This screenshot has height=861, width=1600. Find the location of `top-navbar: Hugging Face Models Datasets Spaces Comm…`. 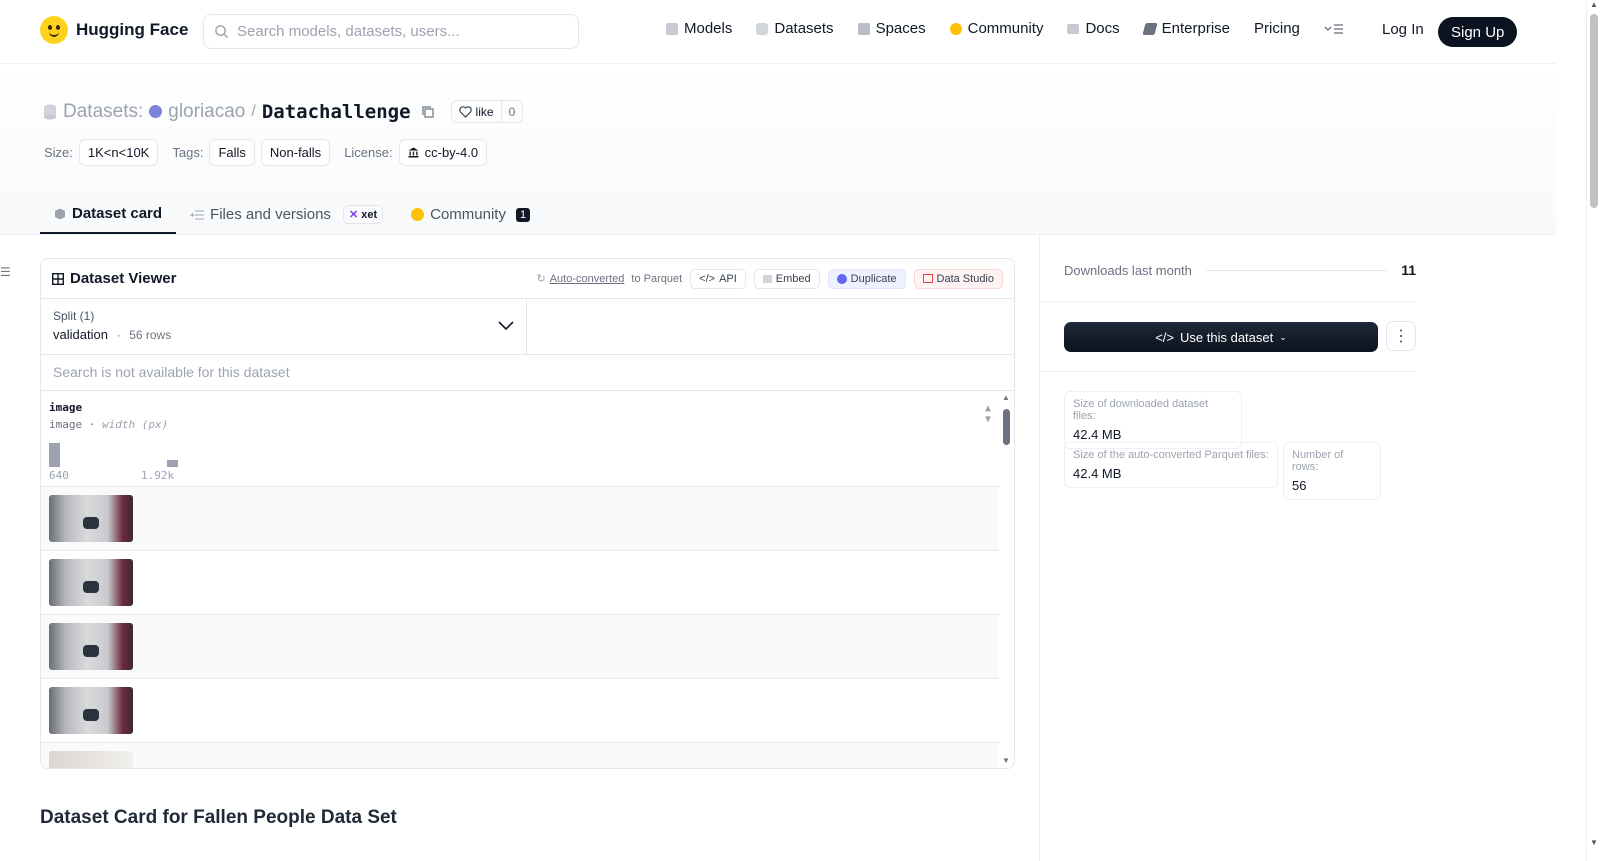

top-navbar: Hugging Face Models Datasets Spaces Comm… is located at coordinates (778, 32).